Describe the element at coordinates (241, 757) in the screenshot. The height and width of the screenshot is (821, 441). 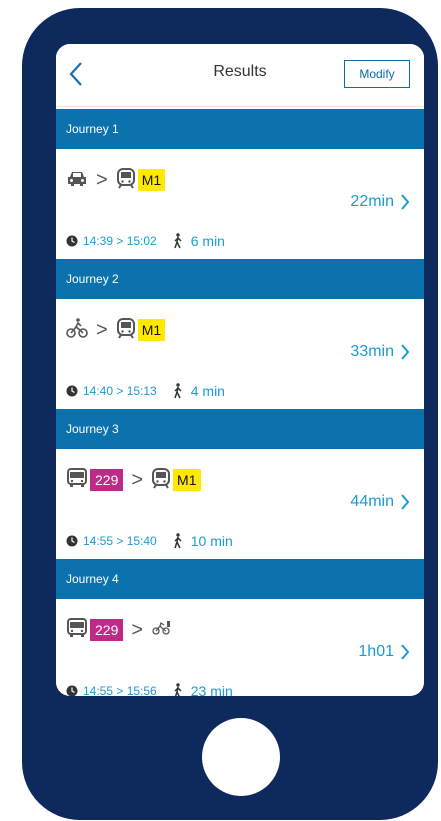
I see `home-button` at that location.